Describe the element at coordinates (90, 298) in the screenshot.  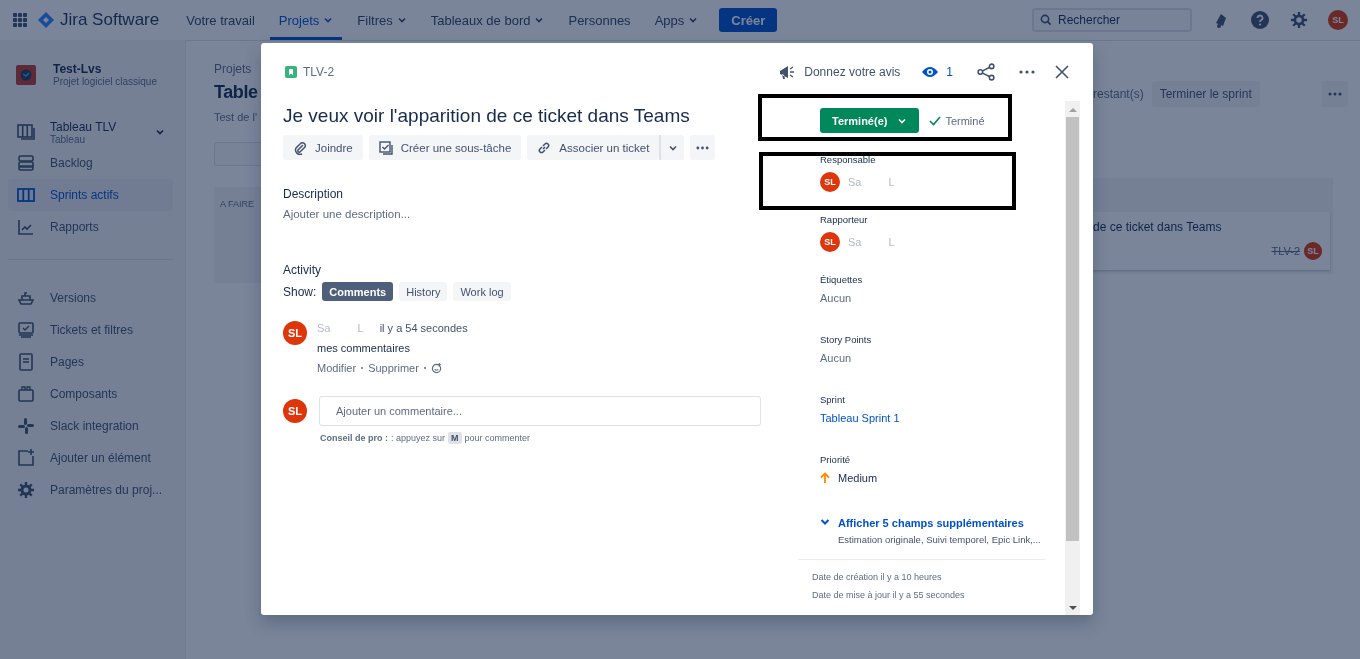
I see `sidebar-item: Versions` at that location.